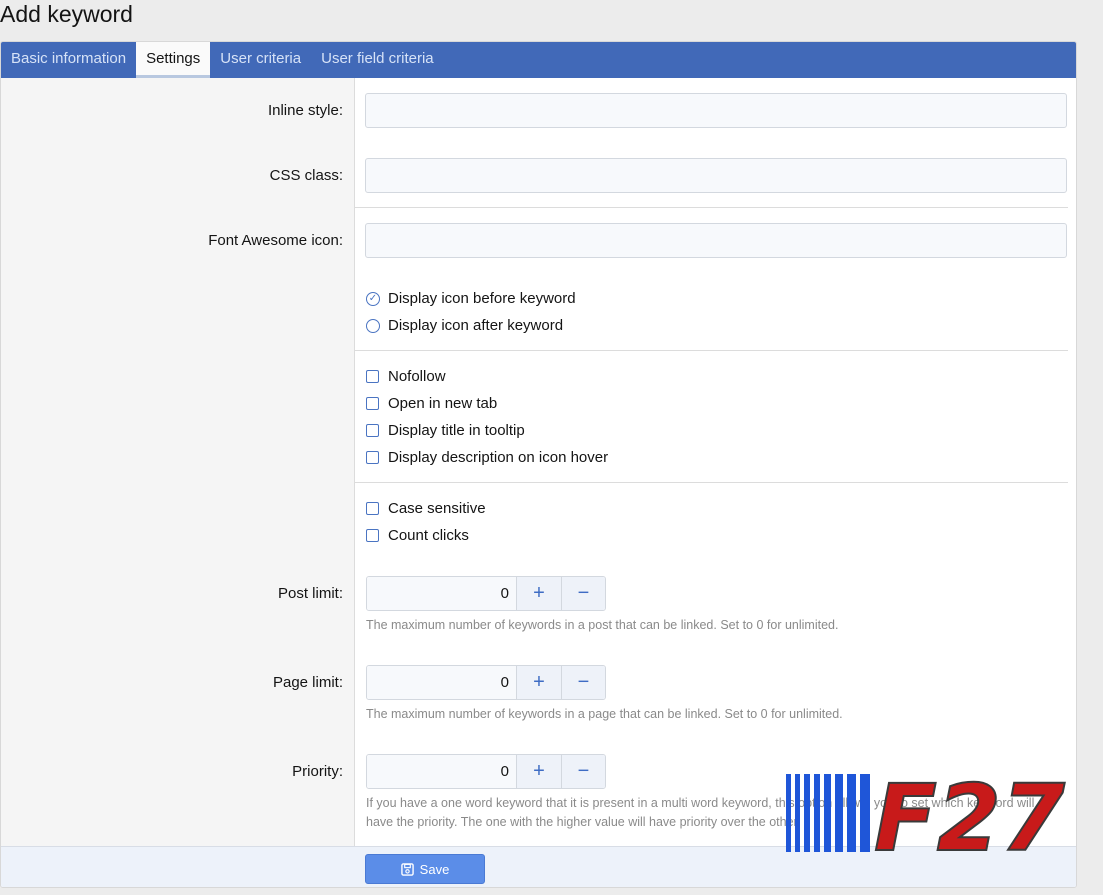 This screenshot has height=895, width=1103. What do you see at coordinates (428, 535) in the screenshot?
I see `checkbox-label: Count clicks` at bounding box center [428, 535].